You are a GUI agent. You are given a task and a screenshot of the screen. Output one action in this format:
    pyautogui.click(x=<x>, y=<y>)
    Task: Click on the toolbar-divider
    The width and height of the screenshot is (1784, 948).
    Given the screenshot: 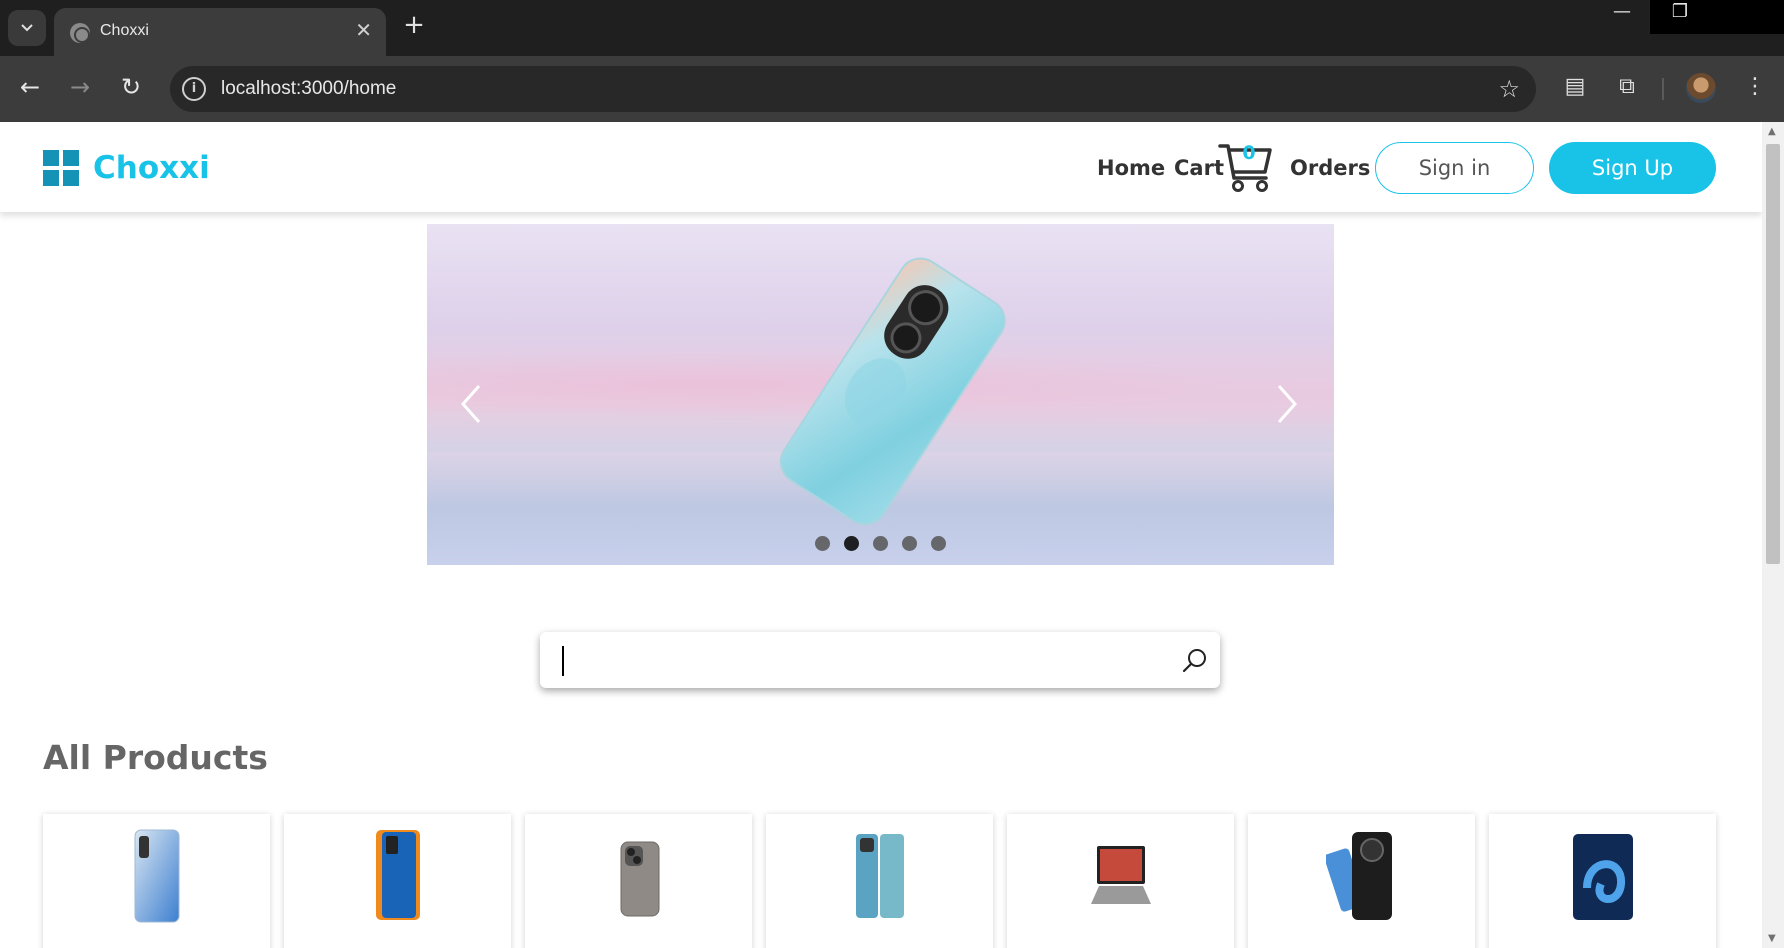 What is the action you would take?
    pyautogui.click(x=1663, y=89)
    